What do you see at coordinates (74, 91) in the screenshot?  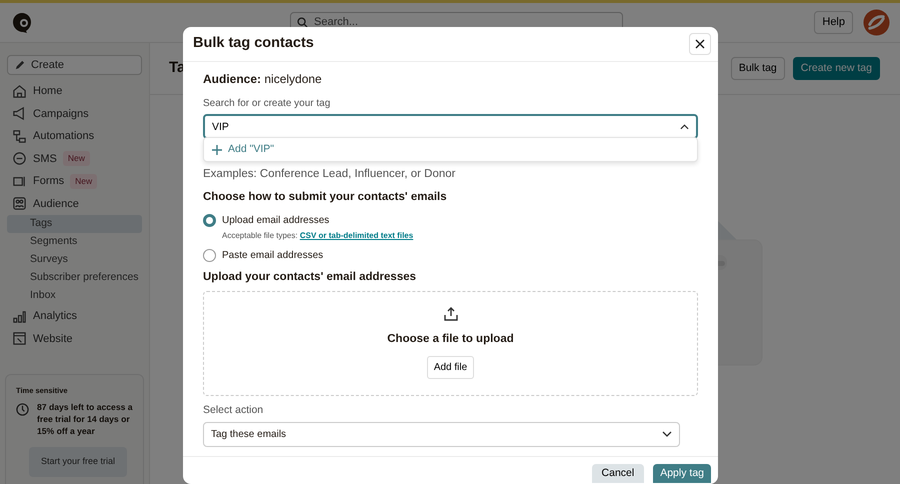 I see `nav-item: Home` at bounding box center [74, 91].